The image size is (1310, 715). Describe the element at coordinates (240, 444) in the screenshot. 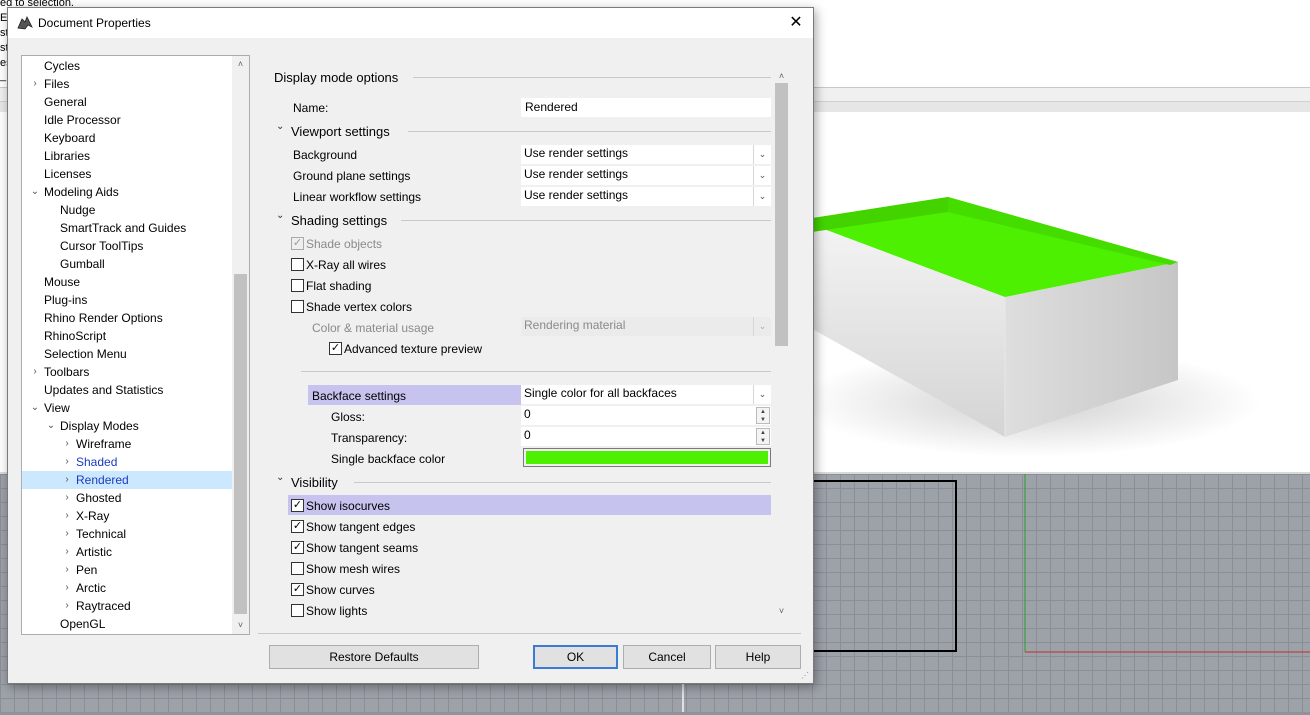

I see `tree-scroll-thumb` at that location.